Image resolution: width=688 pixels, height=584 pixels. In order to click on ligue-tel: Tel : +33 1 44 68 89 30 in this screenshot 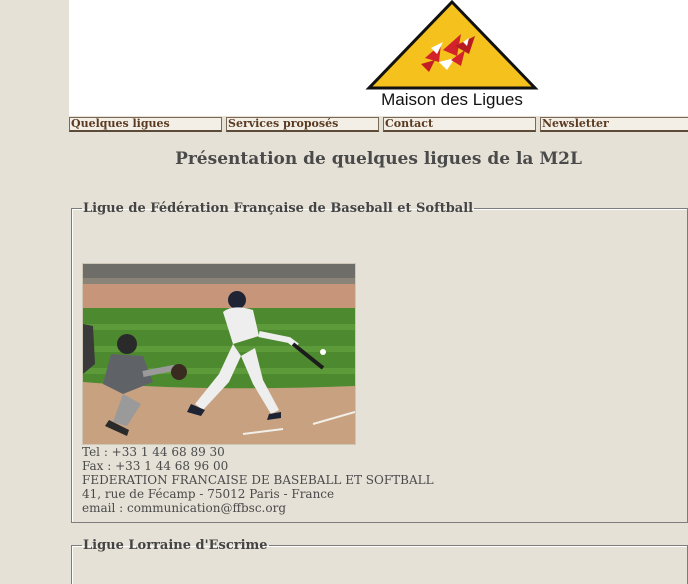, I will do `click(153, 452)`.